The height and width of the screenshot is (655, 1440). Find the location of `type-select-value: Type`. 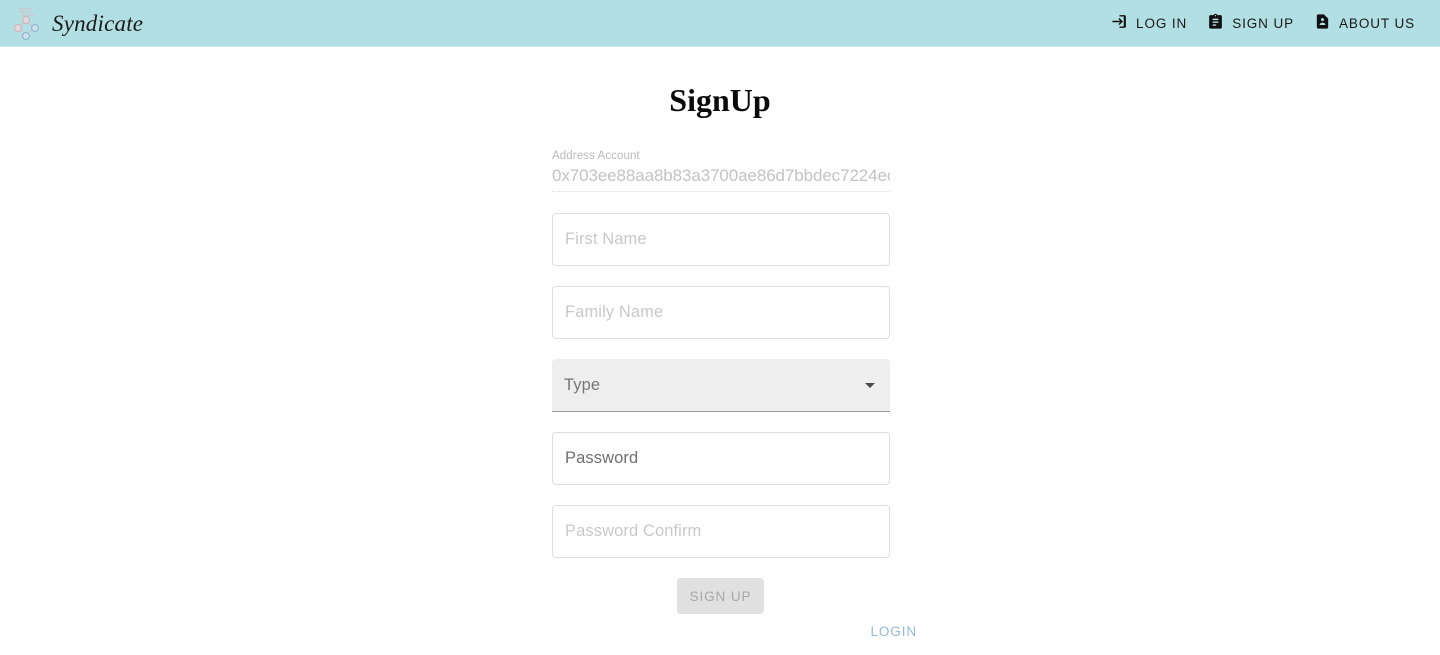

type-select-value: Type is located at coordinates (582, 384).